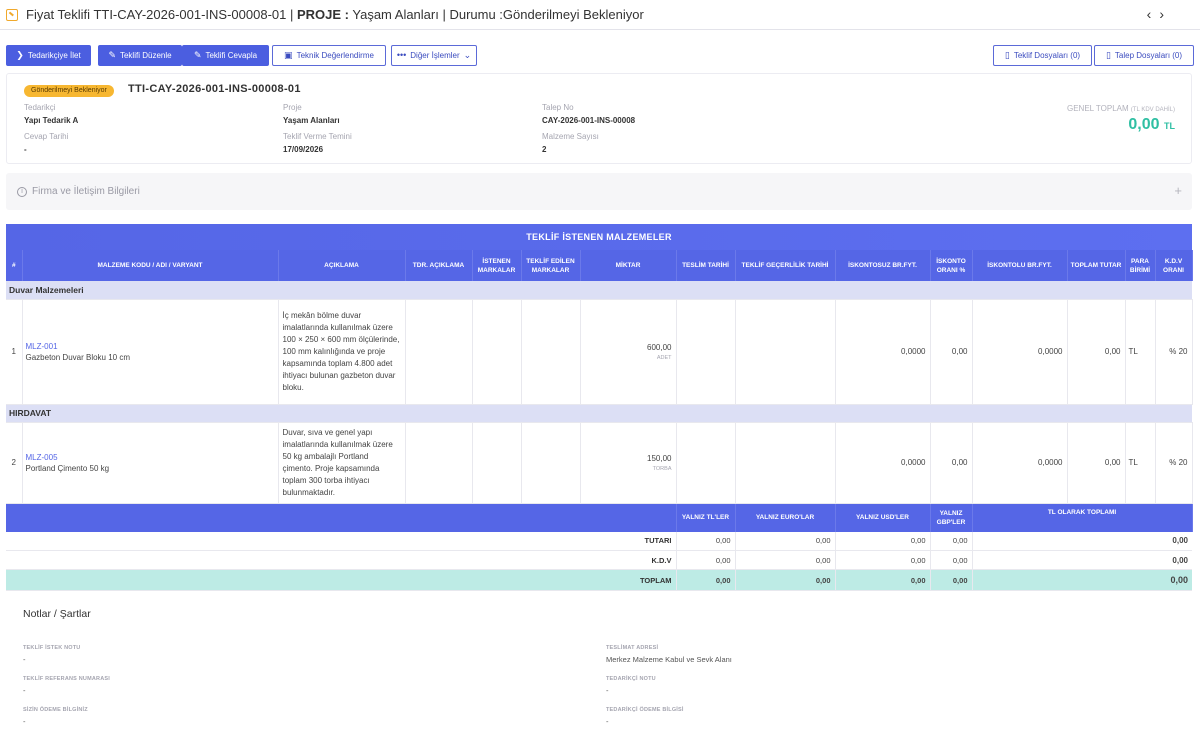 The height and width of the screenshot is (740, 1200). Describe the element at coordinates (607, 721) in the screenshot. I see `supplier-payment-value: -` at that location.